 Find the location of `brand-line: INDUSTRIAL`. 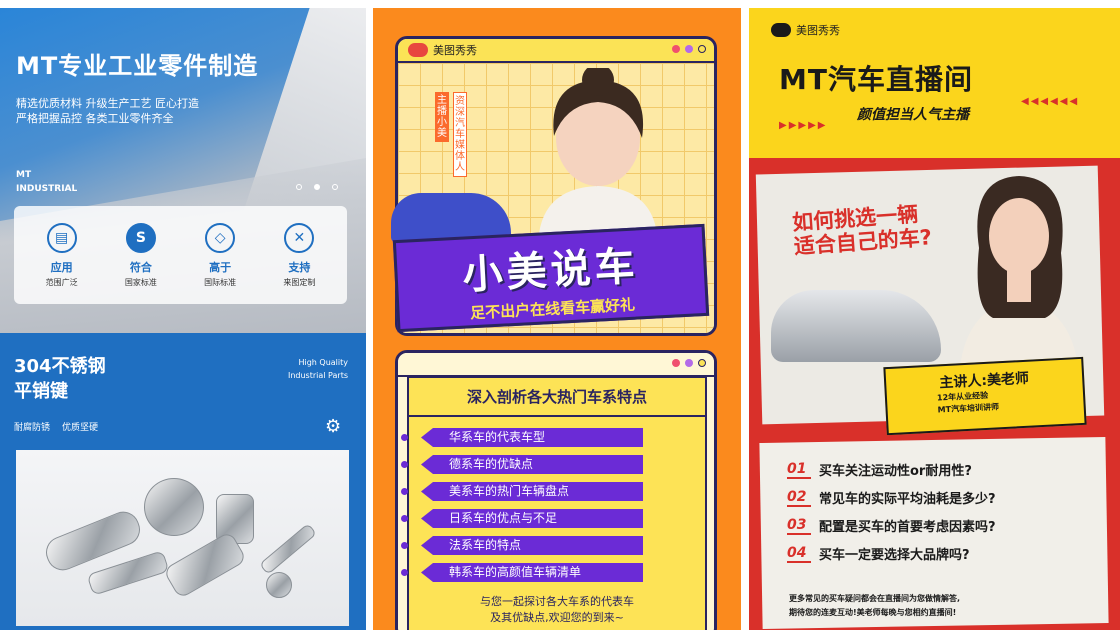

brand-line: INDUSTRIAL is located at coordinates (47, 189).